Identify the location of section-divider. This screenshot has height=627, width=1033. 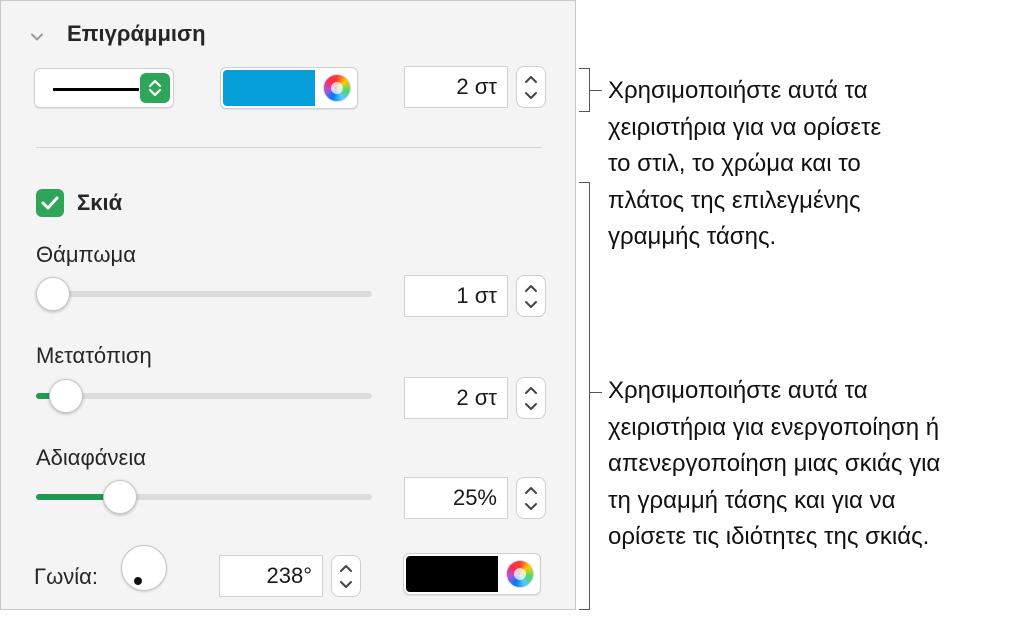
(289, 147).